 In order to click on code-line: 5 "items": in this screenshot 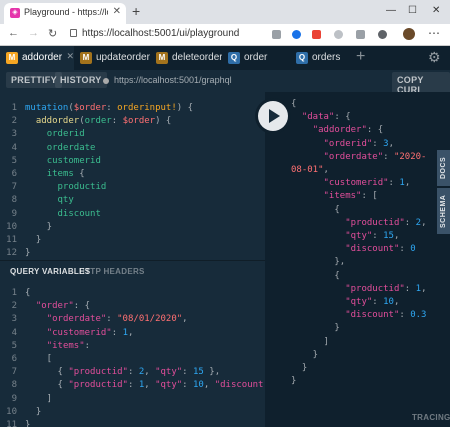, I will do `click(47, 347)`.